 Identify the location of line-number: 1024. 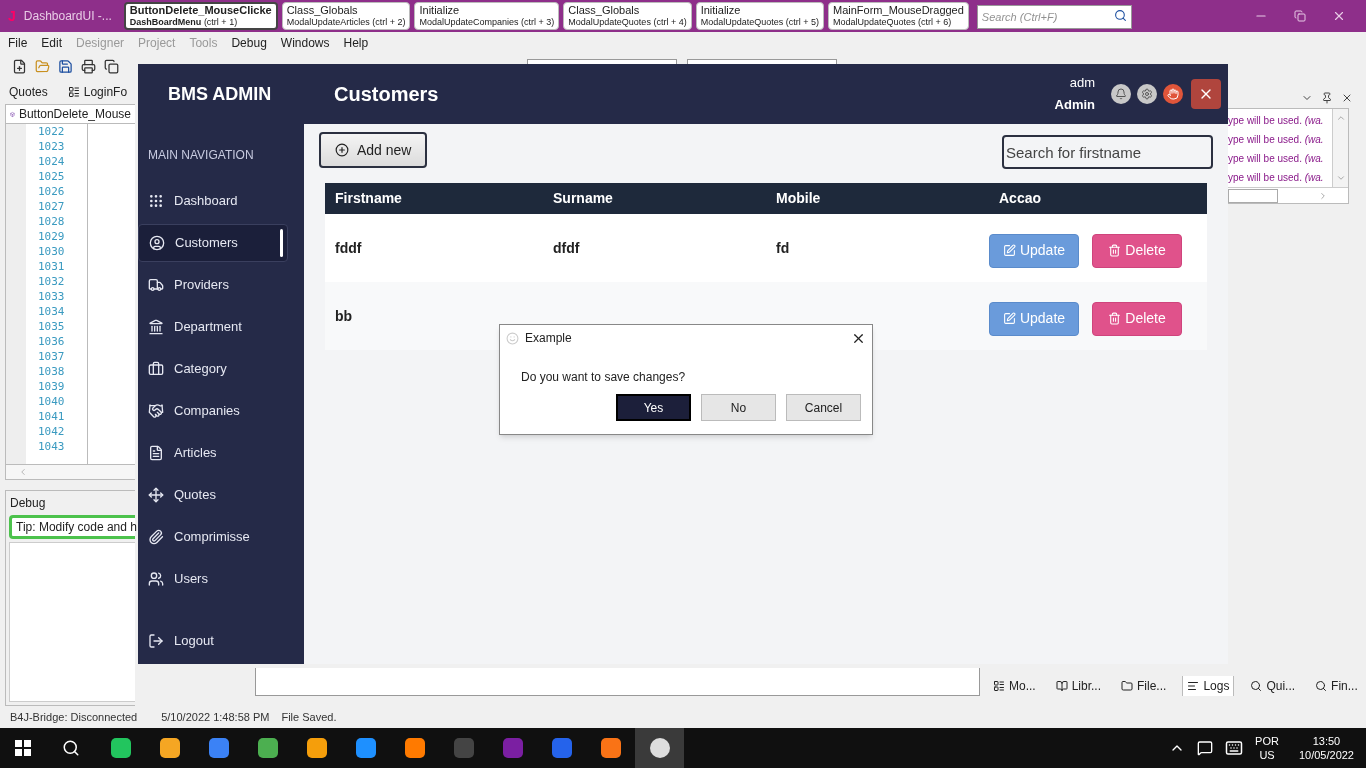
(52, 161).